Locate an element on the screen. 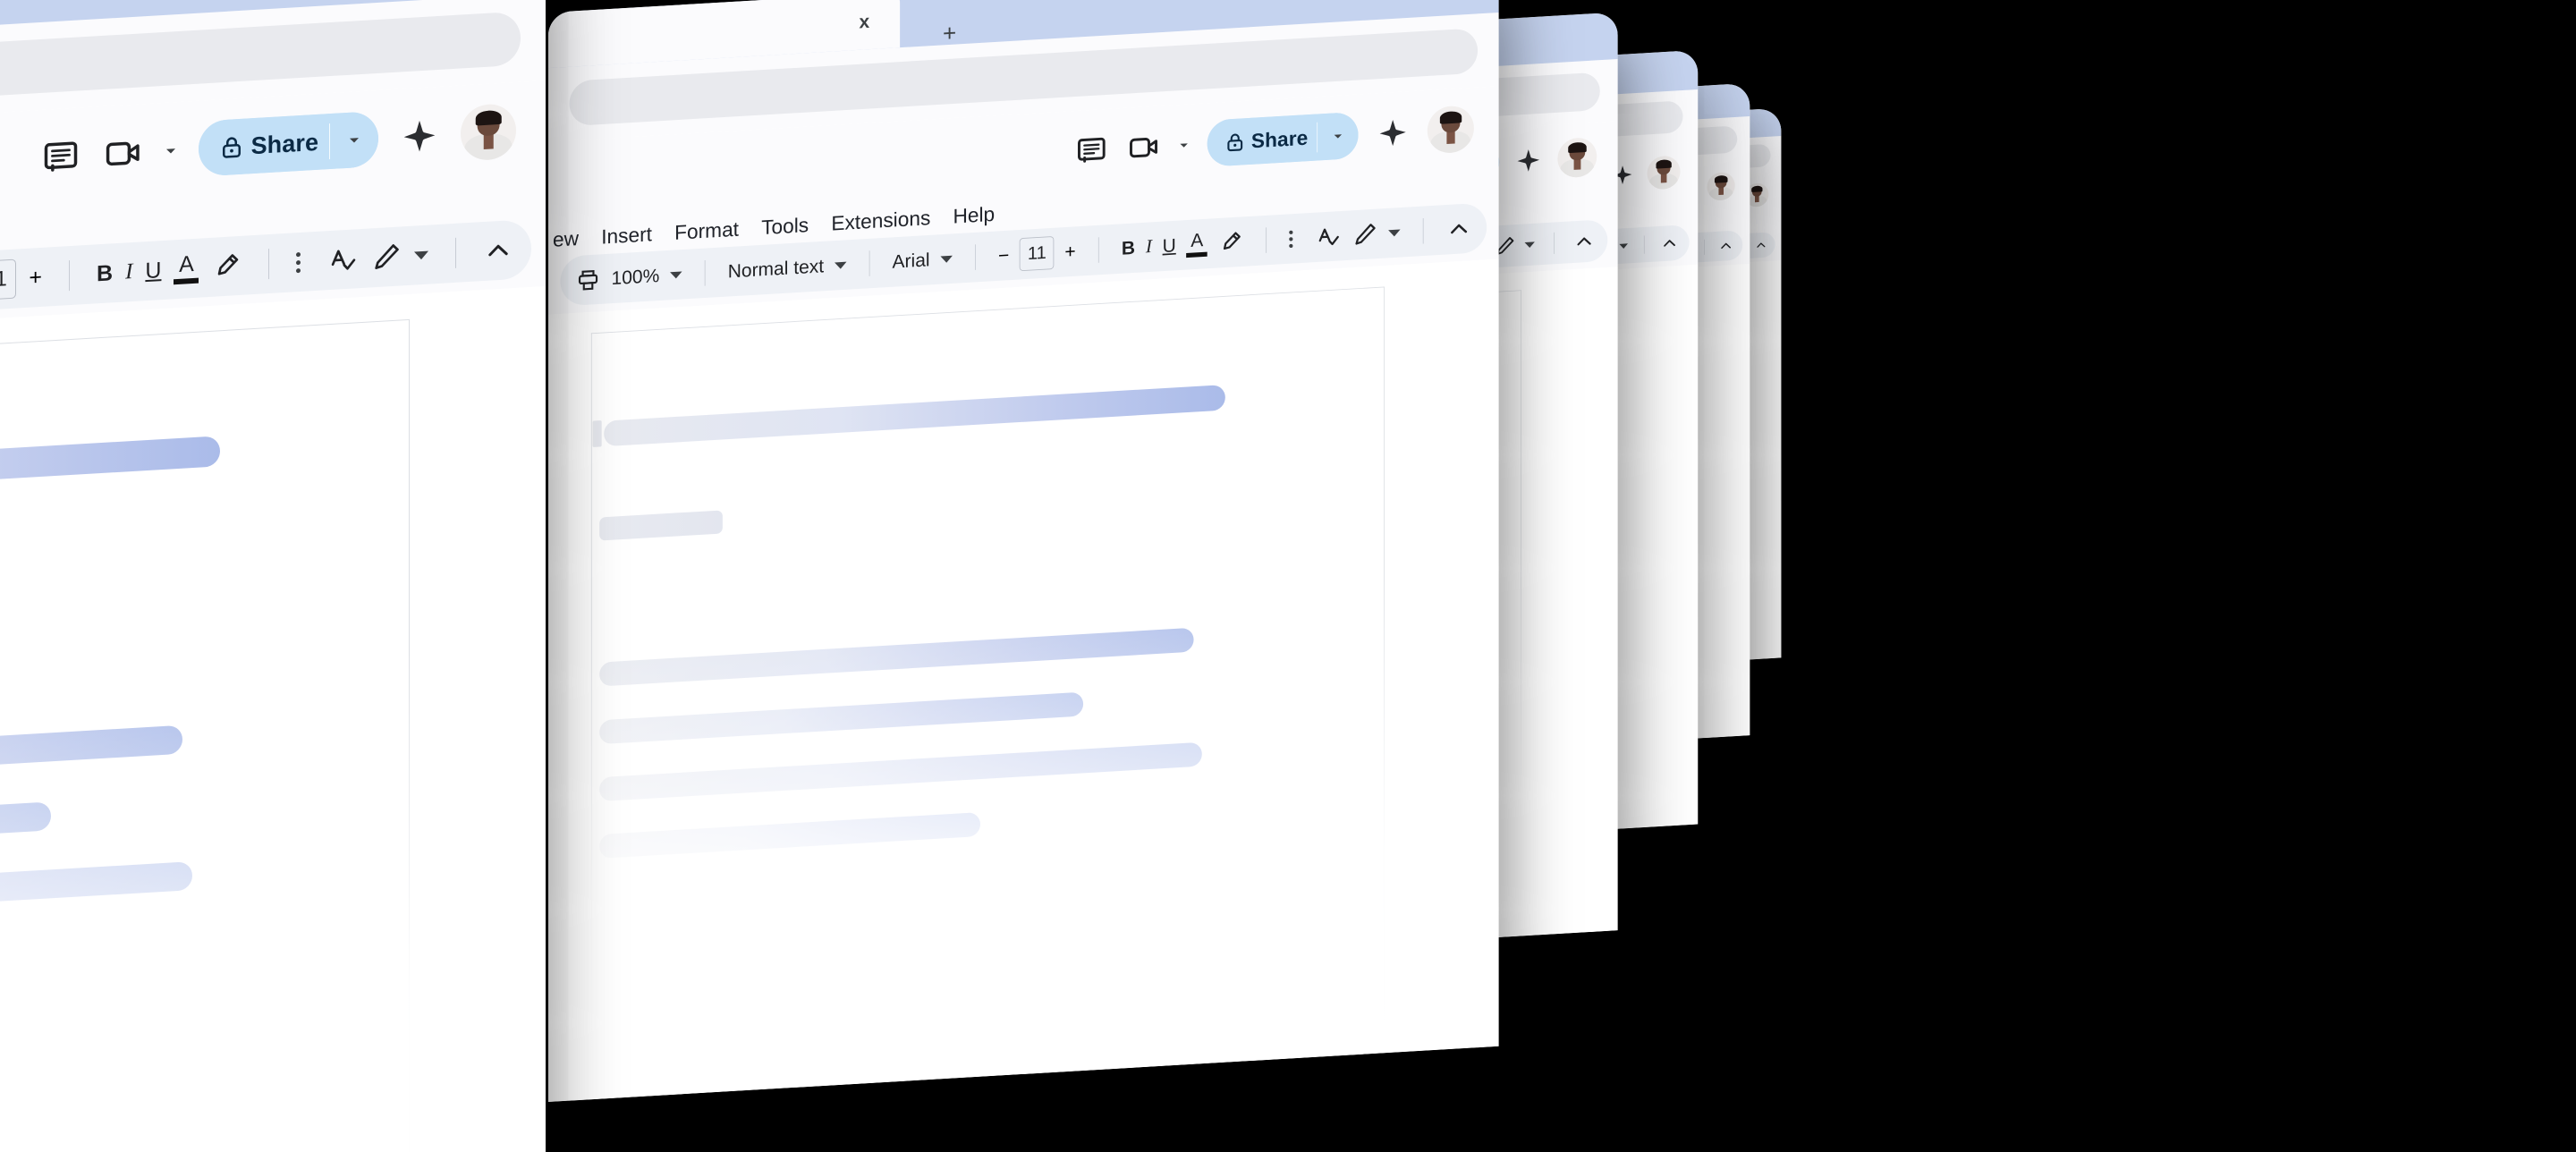  font-family-value: Arial is located at coordinates (911, 261).